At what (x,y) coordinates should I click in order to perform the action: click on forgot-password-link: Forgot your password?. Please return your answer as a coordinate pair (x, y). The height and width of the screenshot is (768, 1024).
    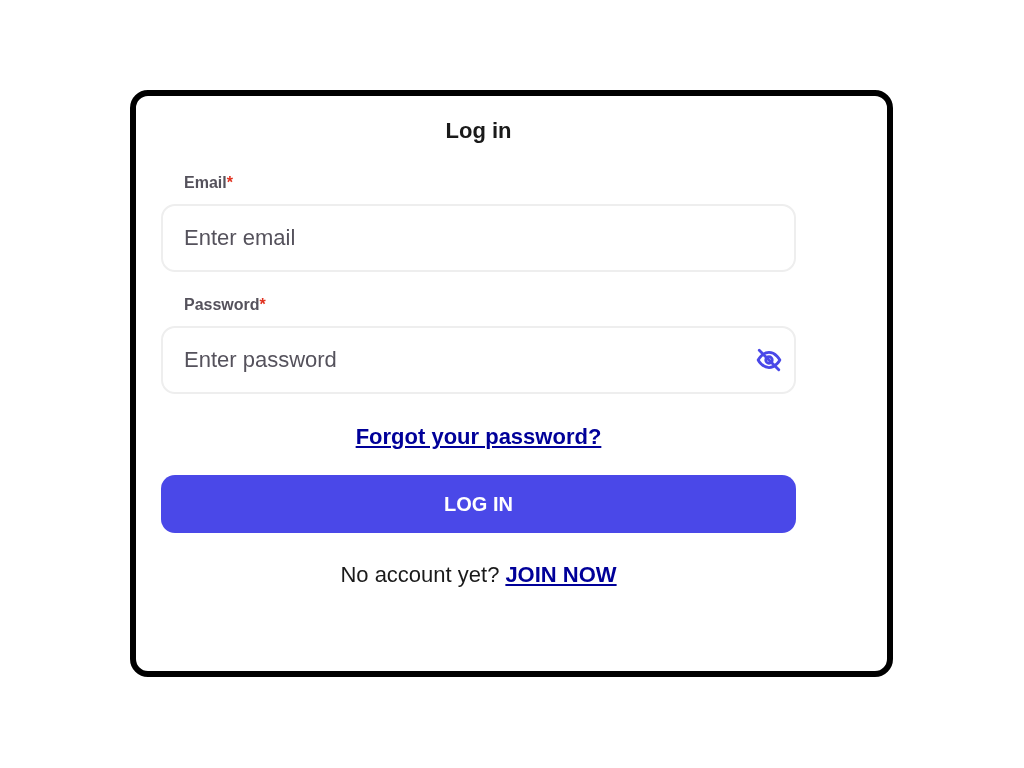
    Looking at the image, I should click on (478, 437).